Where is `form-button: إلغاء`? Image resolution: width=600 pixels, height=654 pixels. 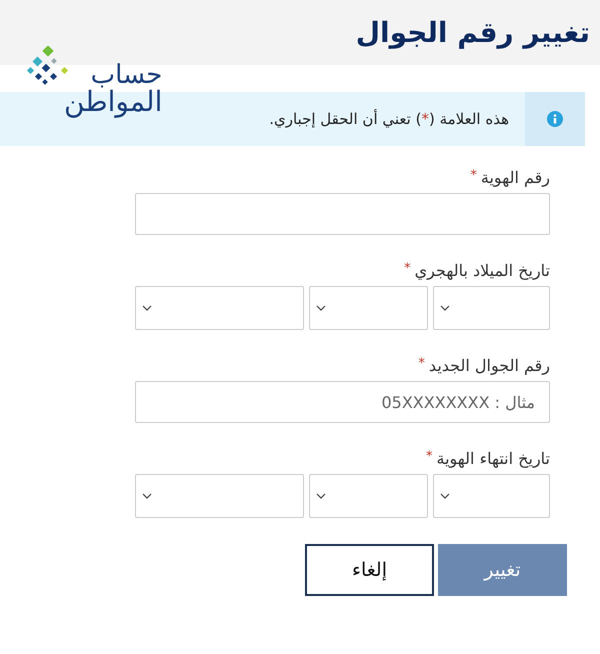
form-button: إلغاء is located at coordinates (369, 570).